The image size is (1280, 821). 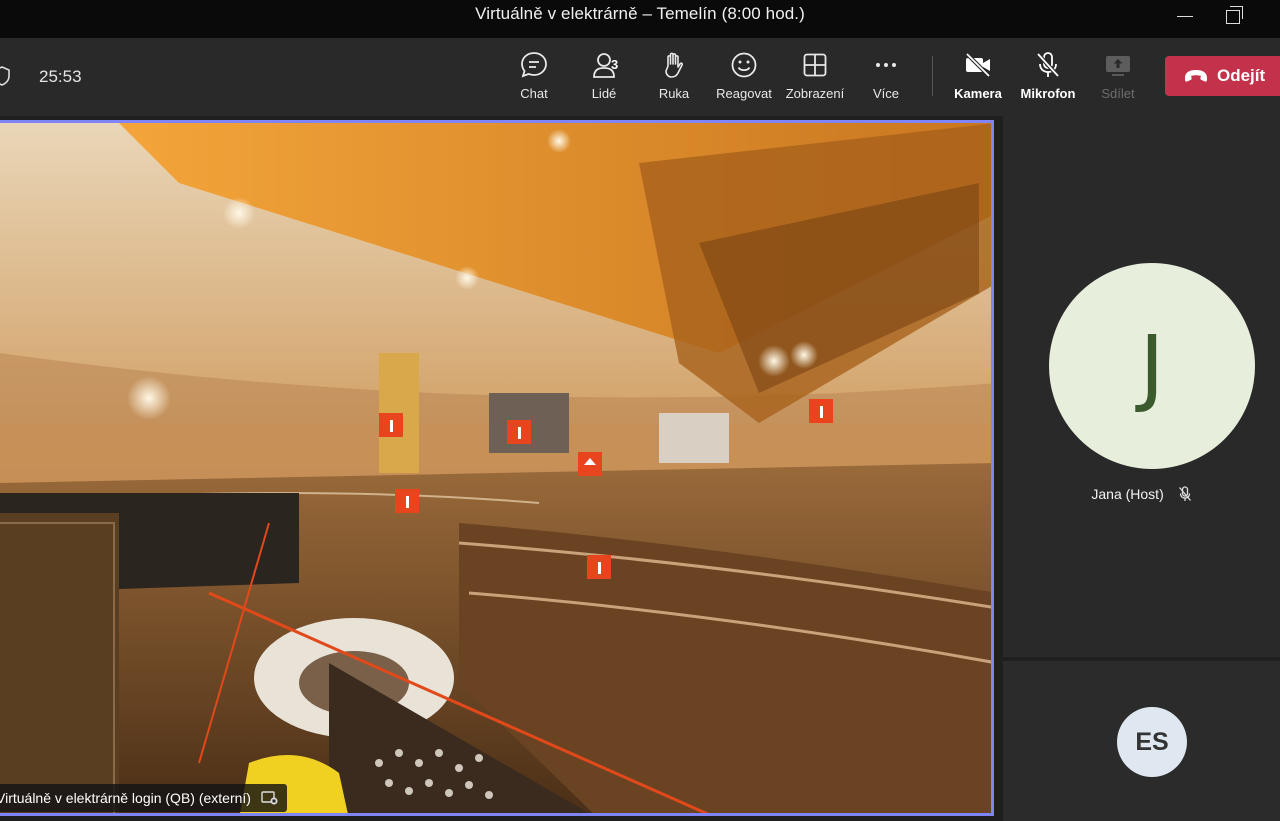 I want to click on toolbar-divider, so click(x=932, y=76).